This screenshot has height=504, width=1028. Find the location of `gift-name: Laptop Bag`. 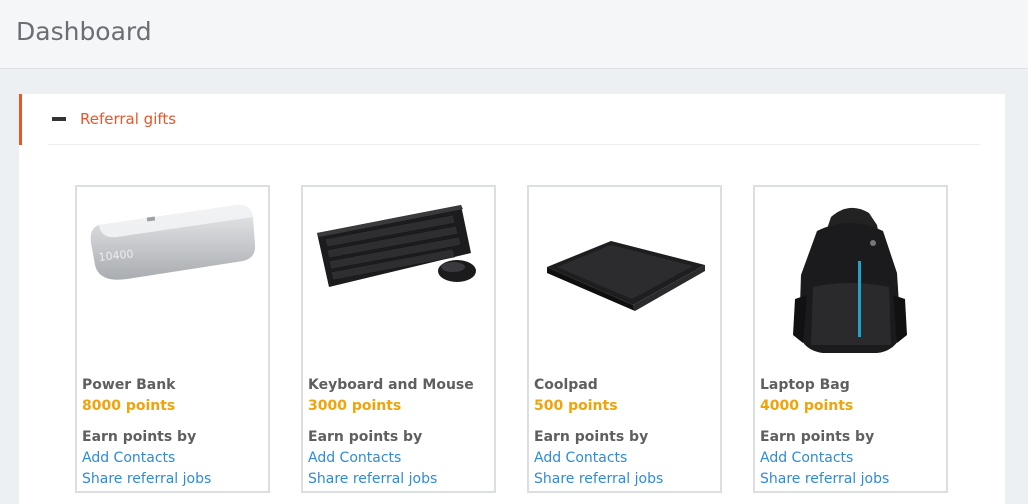

gift-name: Laptop Bag is located at coordinates (805, 385).